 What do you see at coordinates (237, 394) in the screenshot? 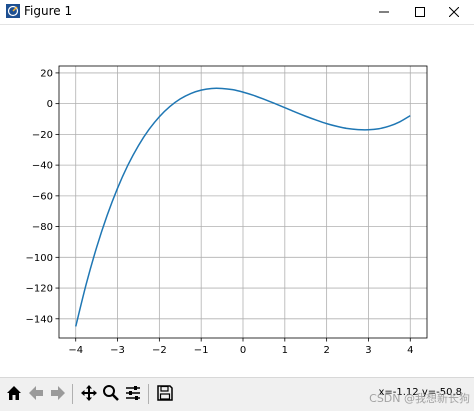
I see `navigation-toolbar: x=-1.12 y=-50.8 CSDN @我想新长狗` at bounding box center [237, 394].